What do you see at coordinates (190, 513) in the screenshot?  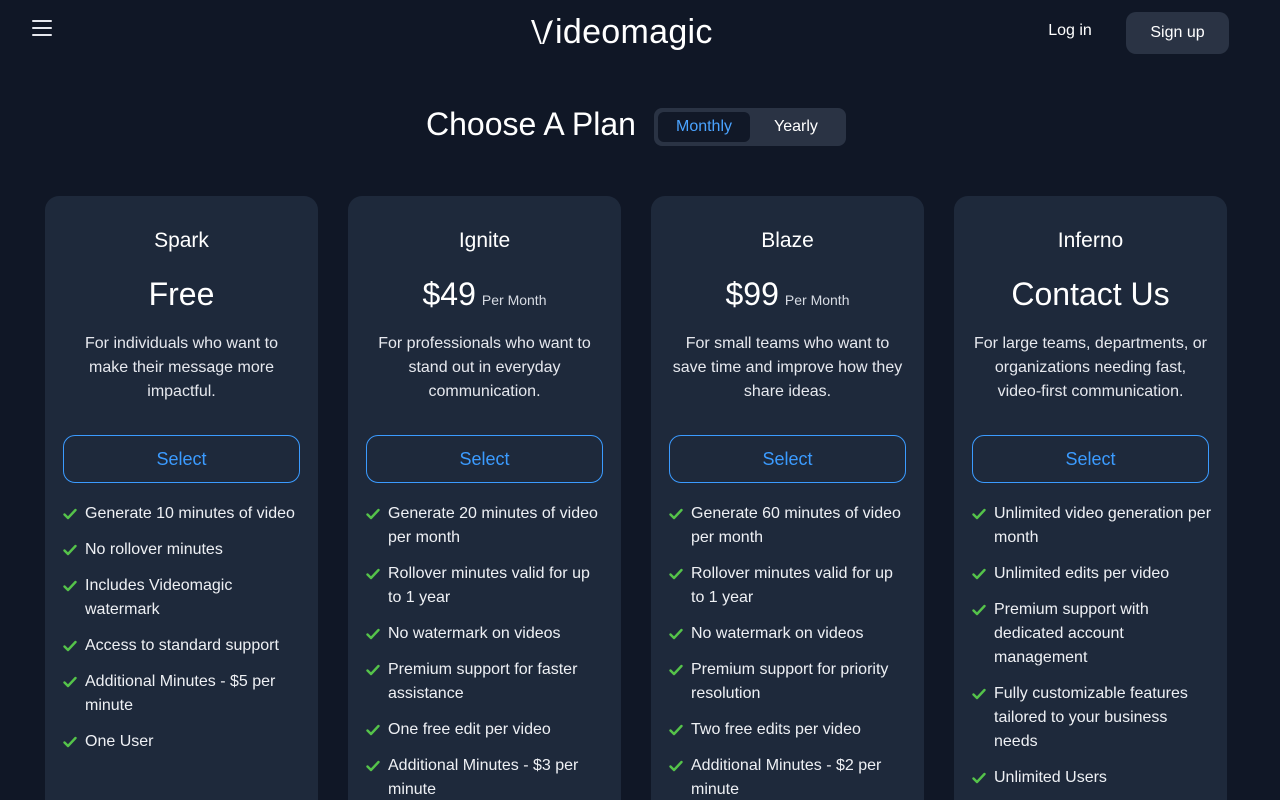 I see `feature-text: Generate 10 minutes of video` at bounding box center [190, 513].